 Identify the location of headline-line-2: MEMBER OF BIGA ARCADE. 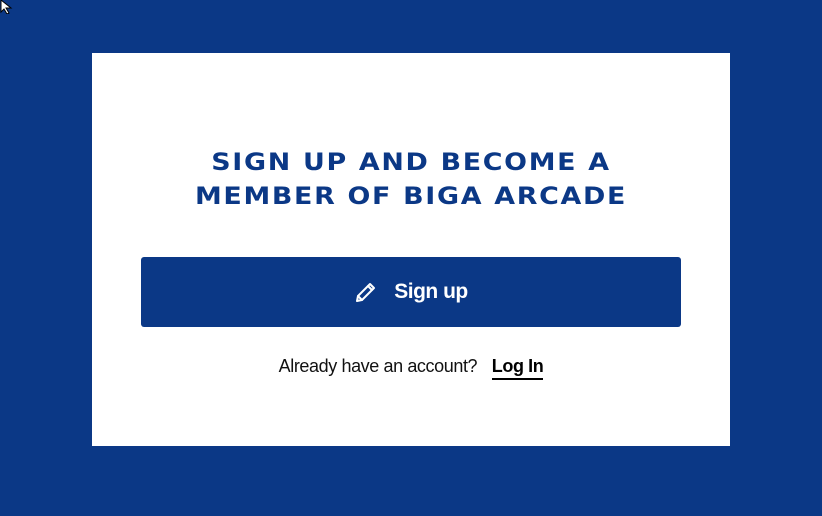
(411, 196).